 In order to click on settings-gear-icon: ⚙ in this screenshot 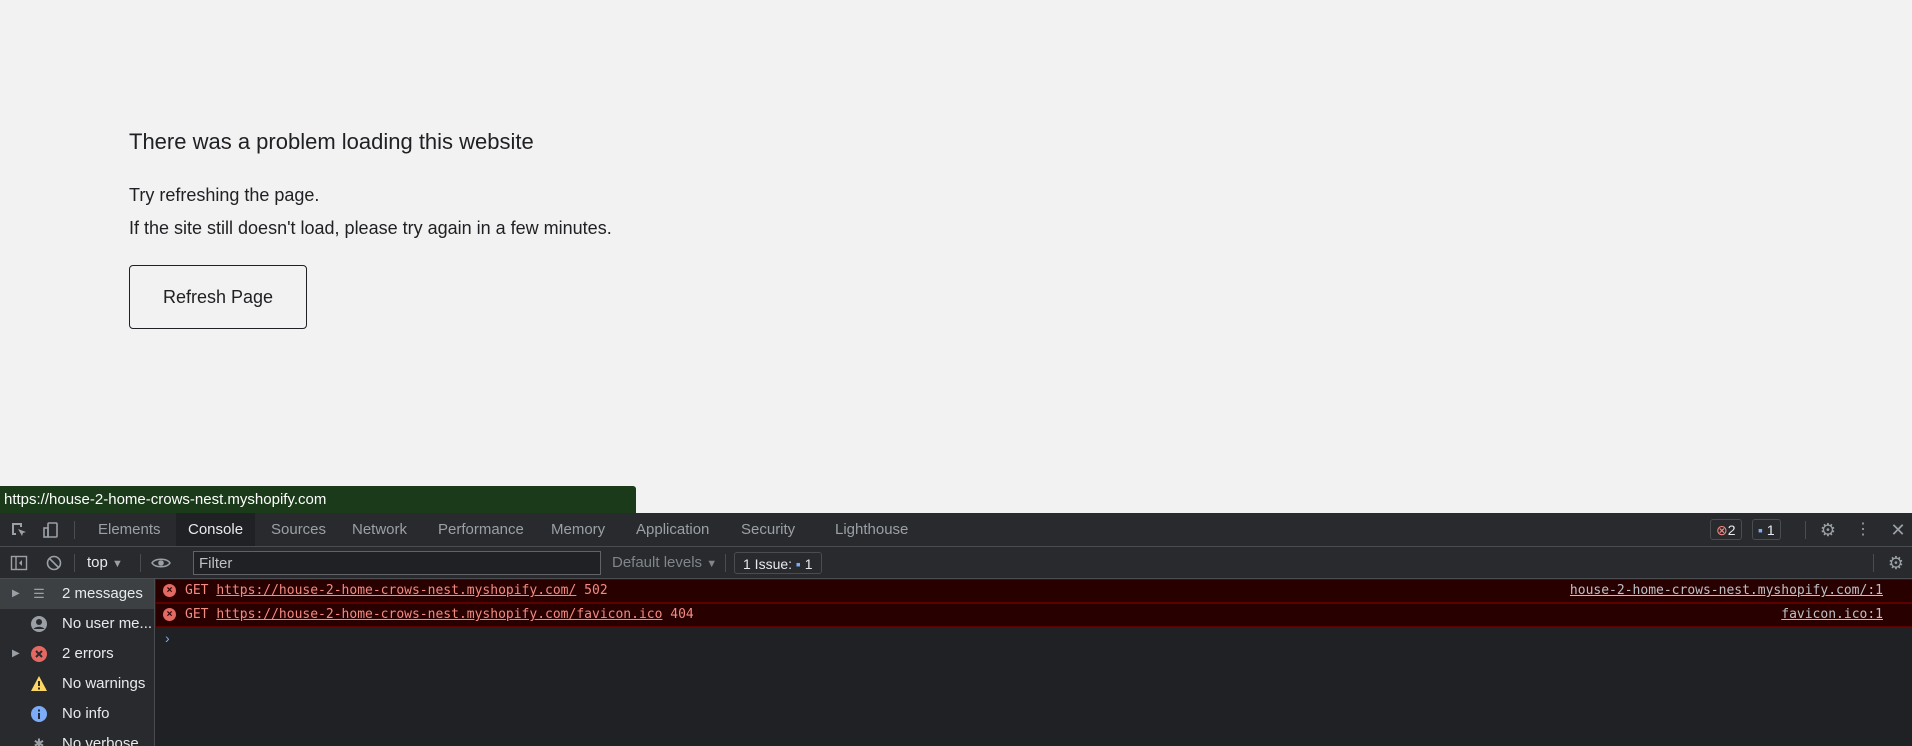, I will do `click(1828, 530)`.